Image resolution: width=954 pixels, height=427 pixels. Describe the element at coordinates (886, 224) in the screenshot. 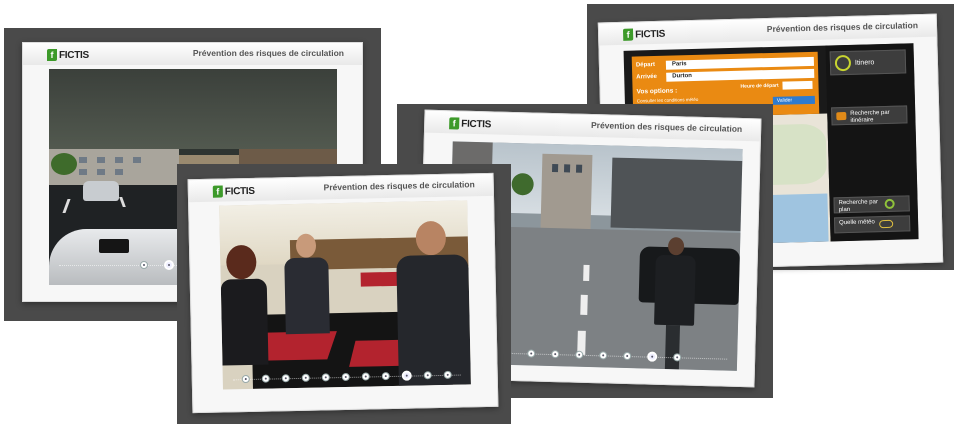

I see `cloud-icon` at that location.